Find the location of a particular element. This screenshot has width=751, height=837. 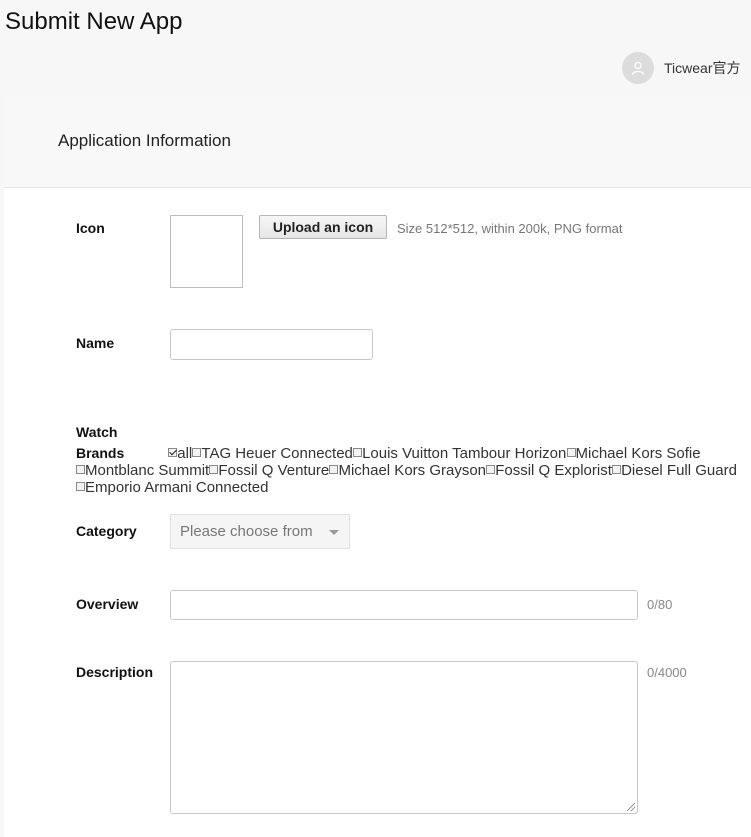

brand-option: all is located at coordinates (180, 453).